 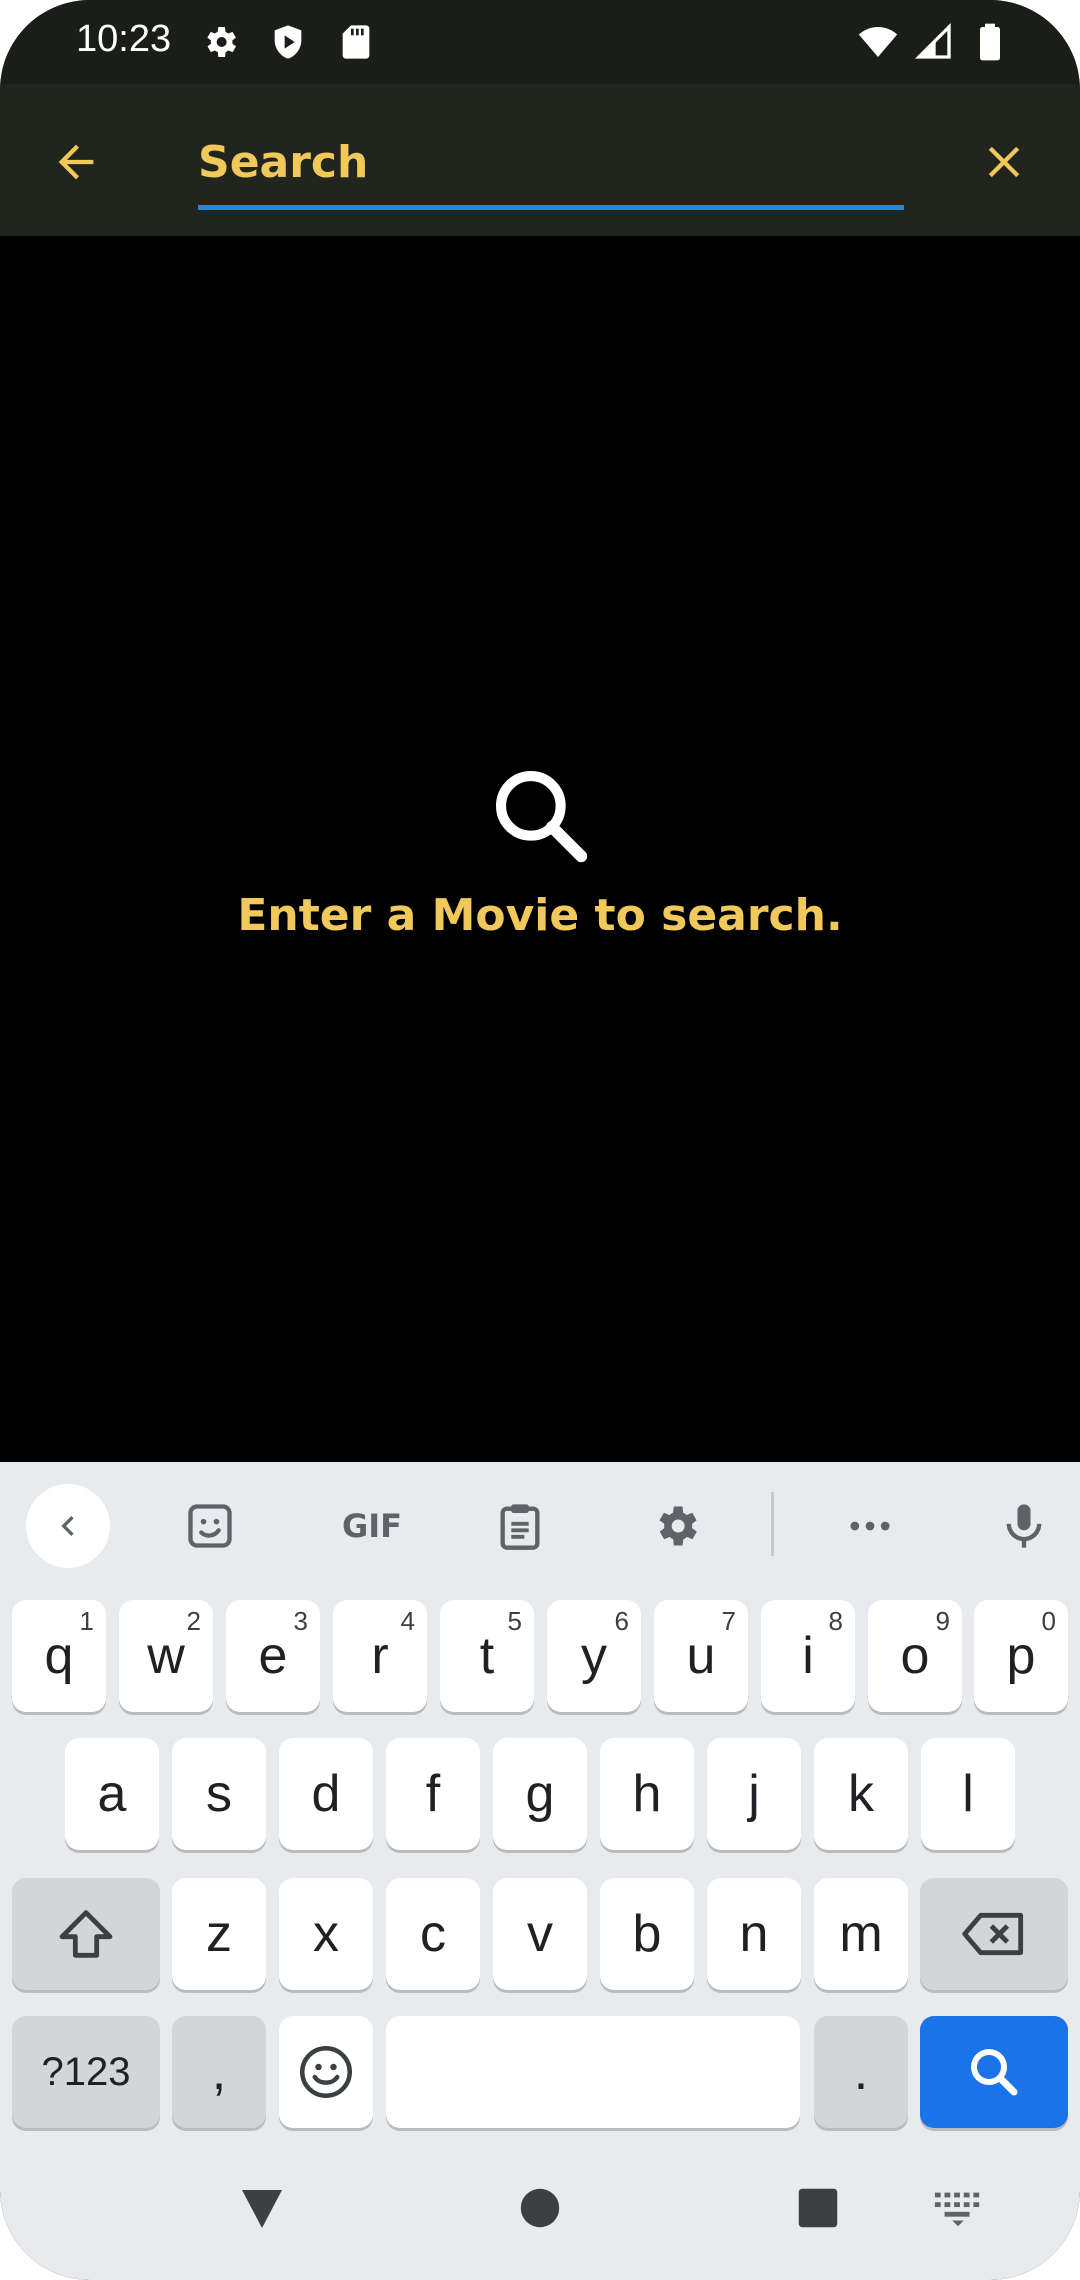 What do you see at coordinates (878, 42) in the screenshot?
I see `wifi-icon` at bounding box center [878, 42].